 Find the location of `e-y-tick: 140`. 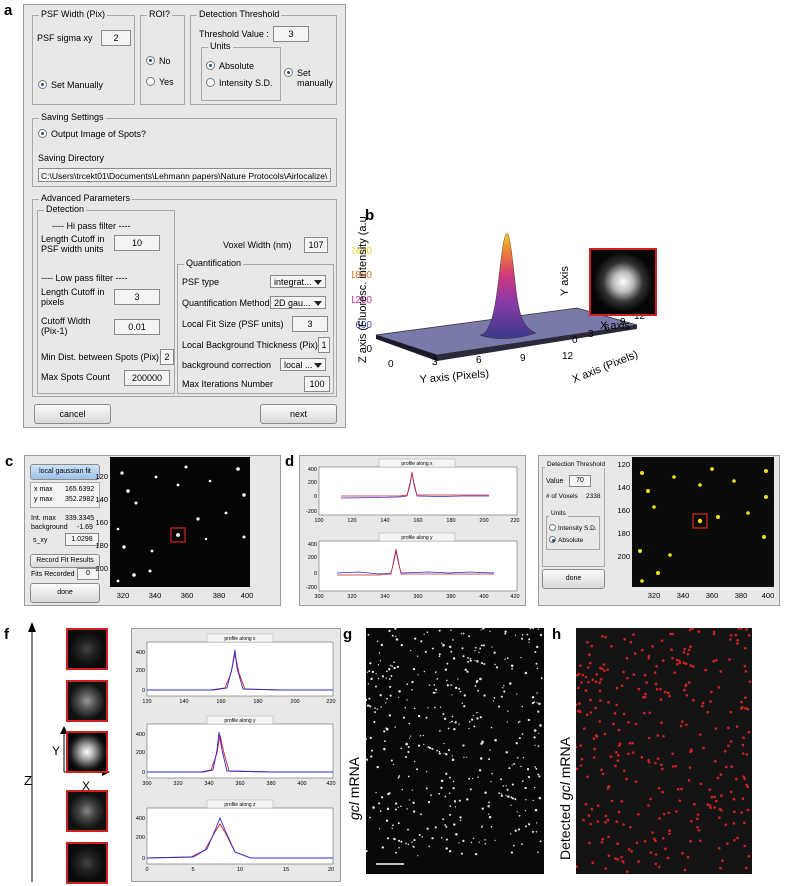

e-y-tick: 140 is located at coordinates (623, 487).